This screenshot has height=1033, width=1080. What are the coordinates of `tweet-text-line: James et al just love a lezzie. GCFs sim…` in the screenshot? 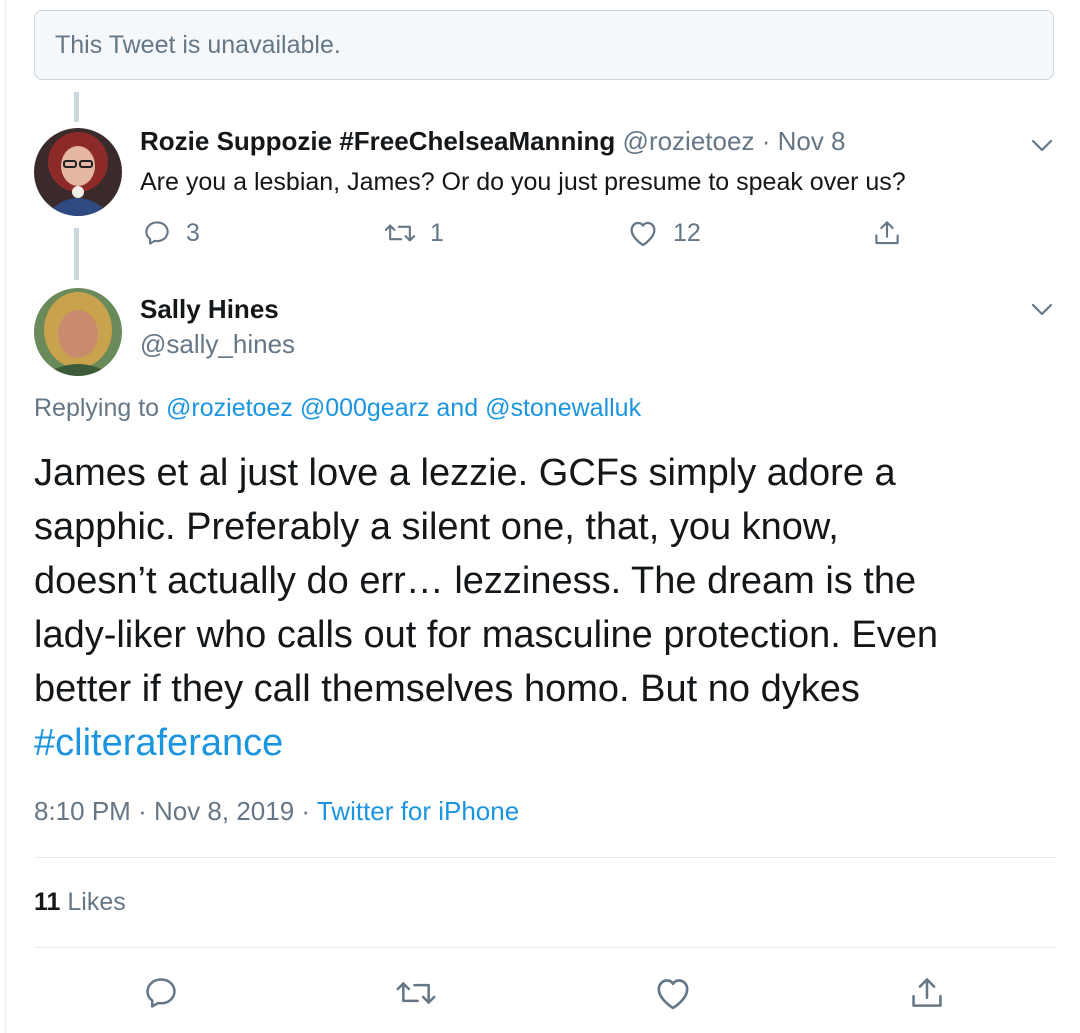 It's located at (465, 473).